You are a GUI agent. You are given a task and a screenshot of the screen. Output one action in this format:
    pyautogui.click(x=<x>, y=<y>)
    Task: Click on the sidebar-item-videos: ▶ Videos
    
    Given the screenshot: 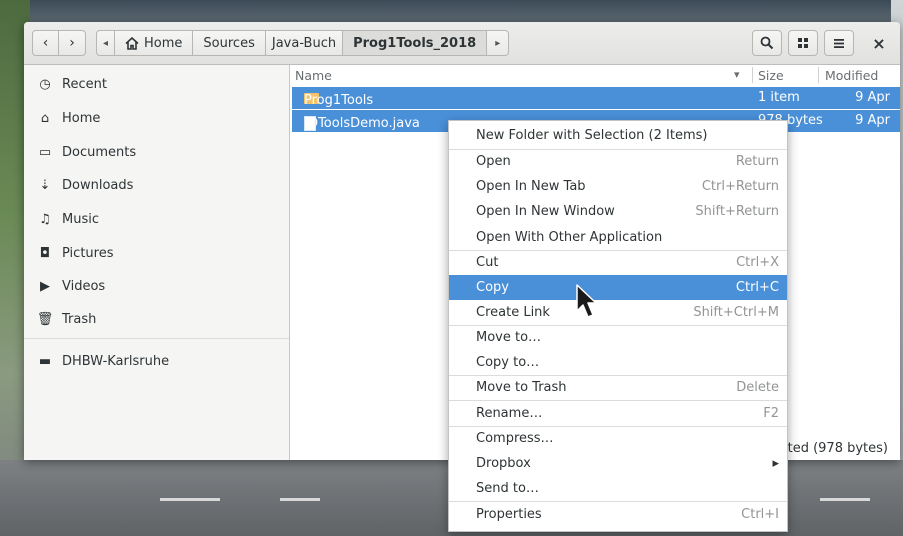 What is the action you would take?
    pyautogui.click(x=69, y=286)
    